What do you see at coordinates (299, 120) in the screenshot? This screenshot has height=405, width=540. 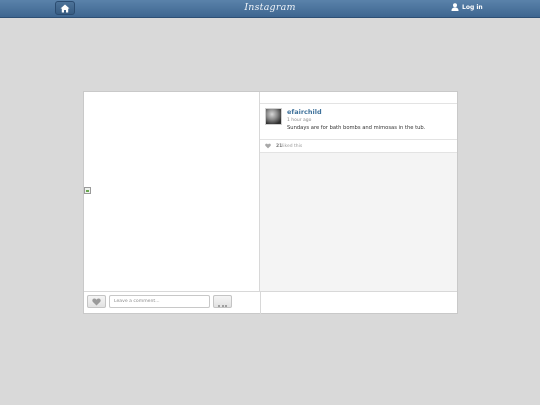 I see `post-timestamp: 1 hour ago` at bounding box center [299, 120].